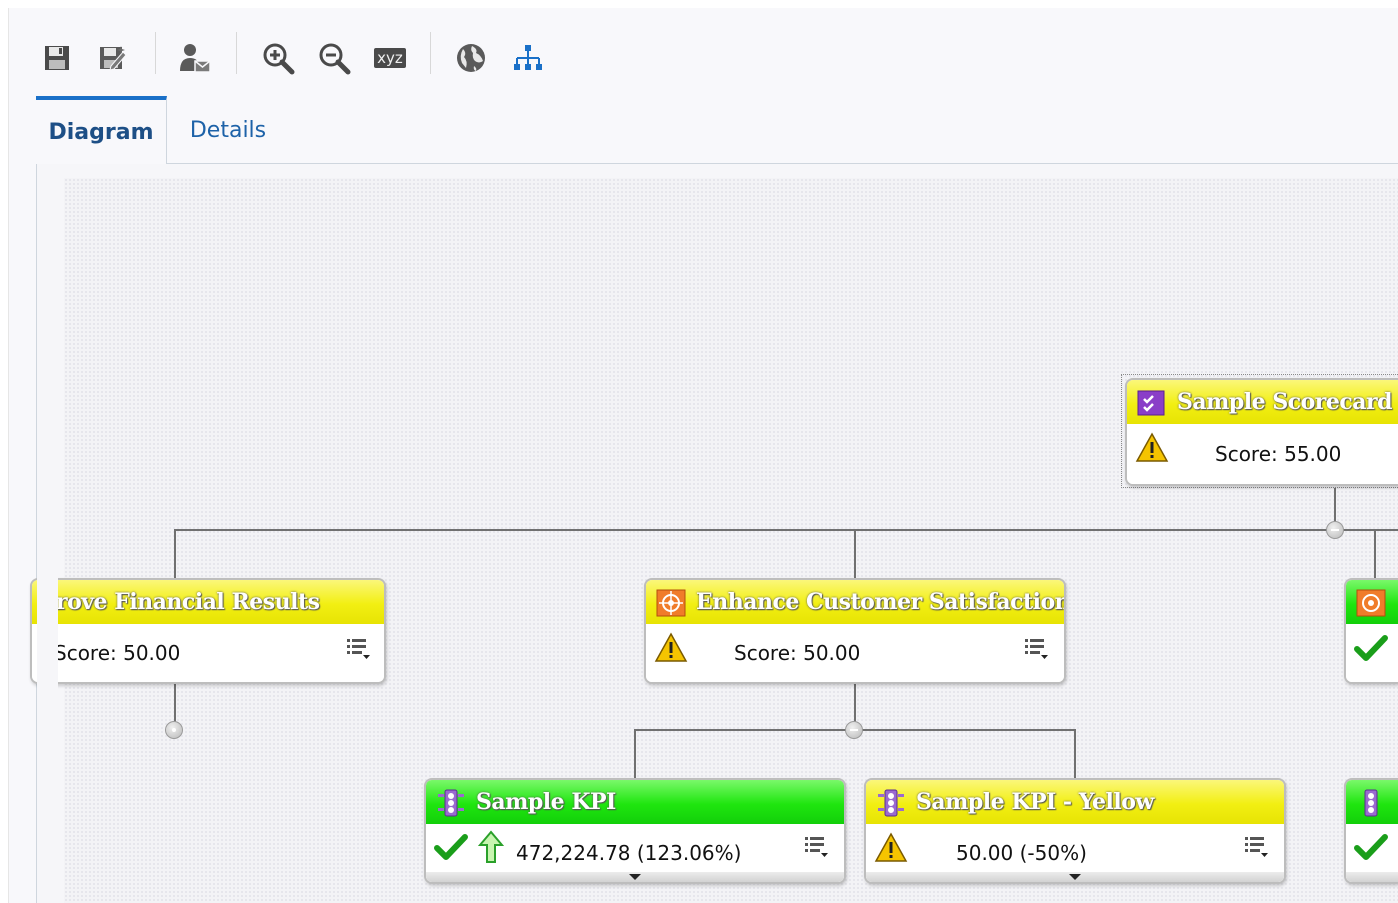 The height and width of the screenshot is (903, 1398). I want to click on save-button, so click(57, 58).